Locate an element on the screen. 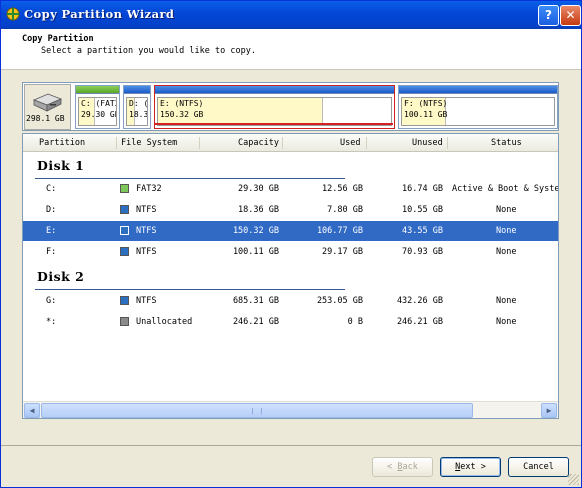 This screenshot has height=488, width=582. resize-grip-icon is located at coordinates (573, 479).